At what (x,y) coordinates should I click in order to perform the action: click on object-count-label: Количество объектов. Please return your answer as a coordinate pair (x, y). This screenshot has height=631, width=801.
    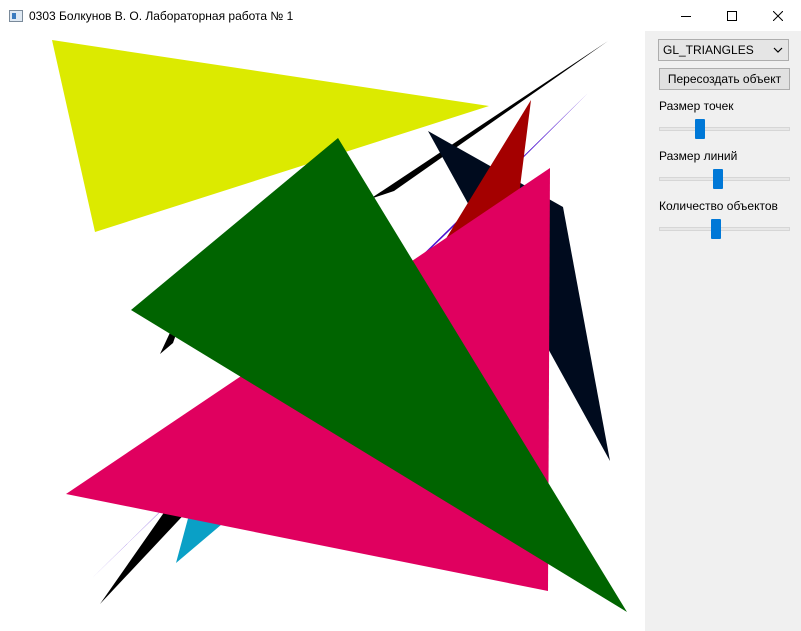
    Looking at the image, I should click on (718, 206).